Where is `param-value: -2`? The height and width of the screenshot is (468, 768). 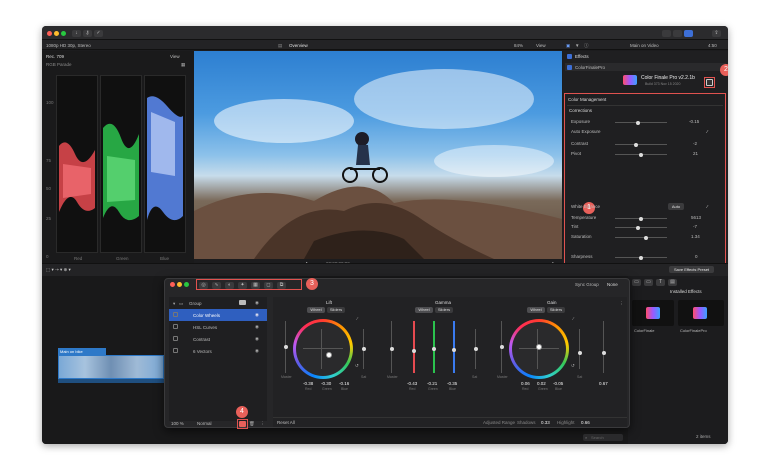
param-value: -2 is located at coordinates (695, 143).